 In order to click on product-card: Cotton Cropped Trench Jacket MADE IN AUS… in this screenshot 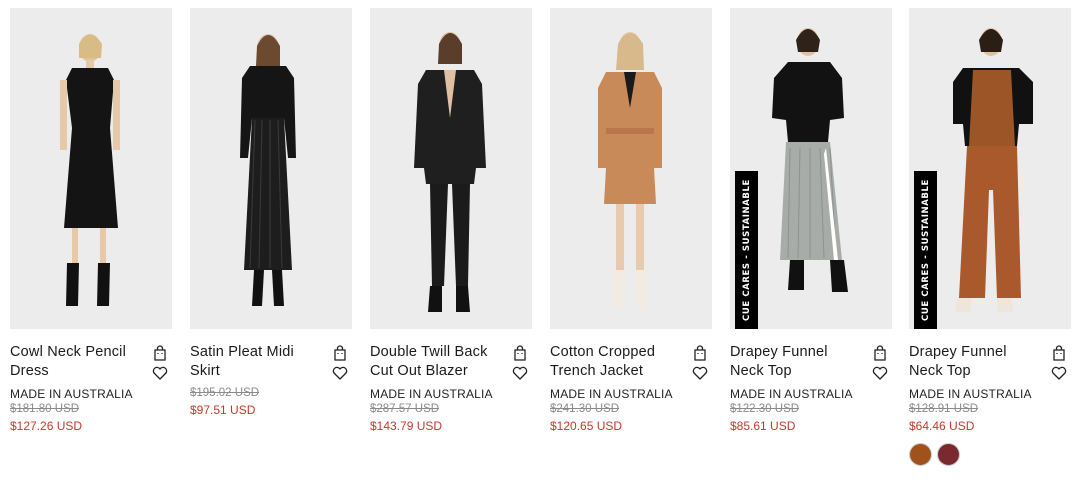, I will do `click(631, 220)`.